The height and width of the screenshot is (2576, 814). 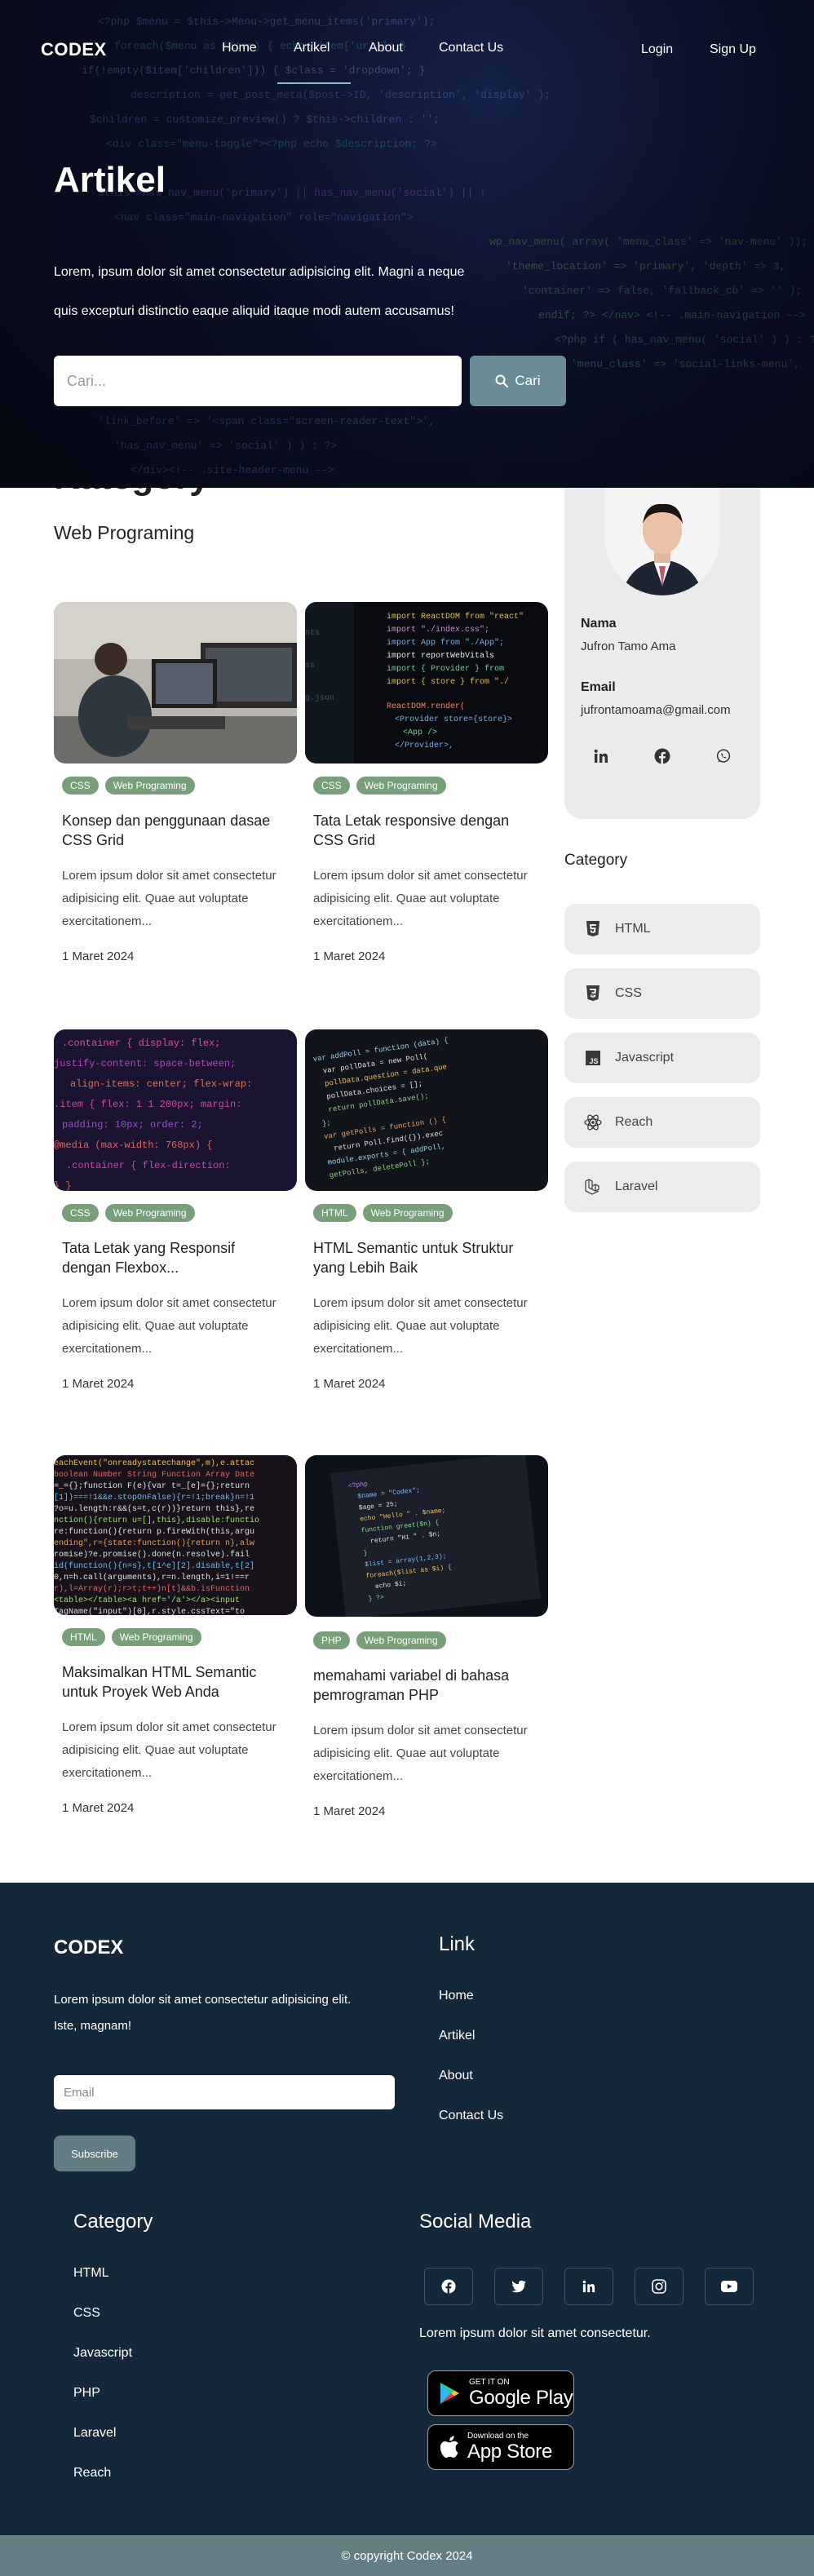 I want to click on footer-twitter-button, so click(x=518, y=2286).